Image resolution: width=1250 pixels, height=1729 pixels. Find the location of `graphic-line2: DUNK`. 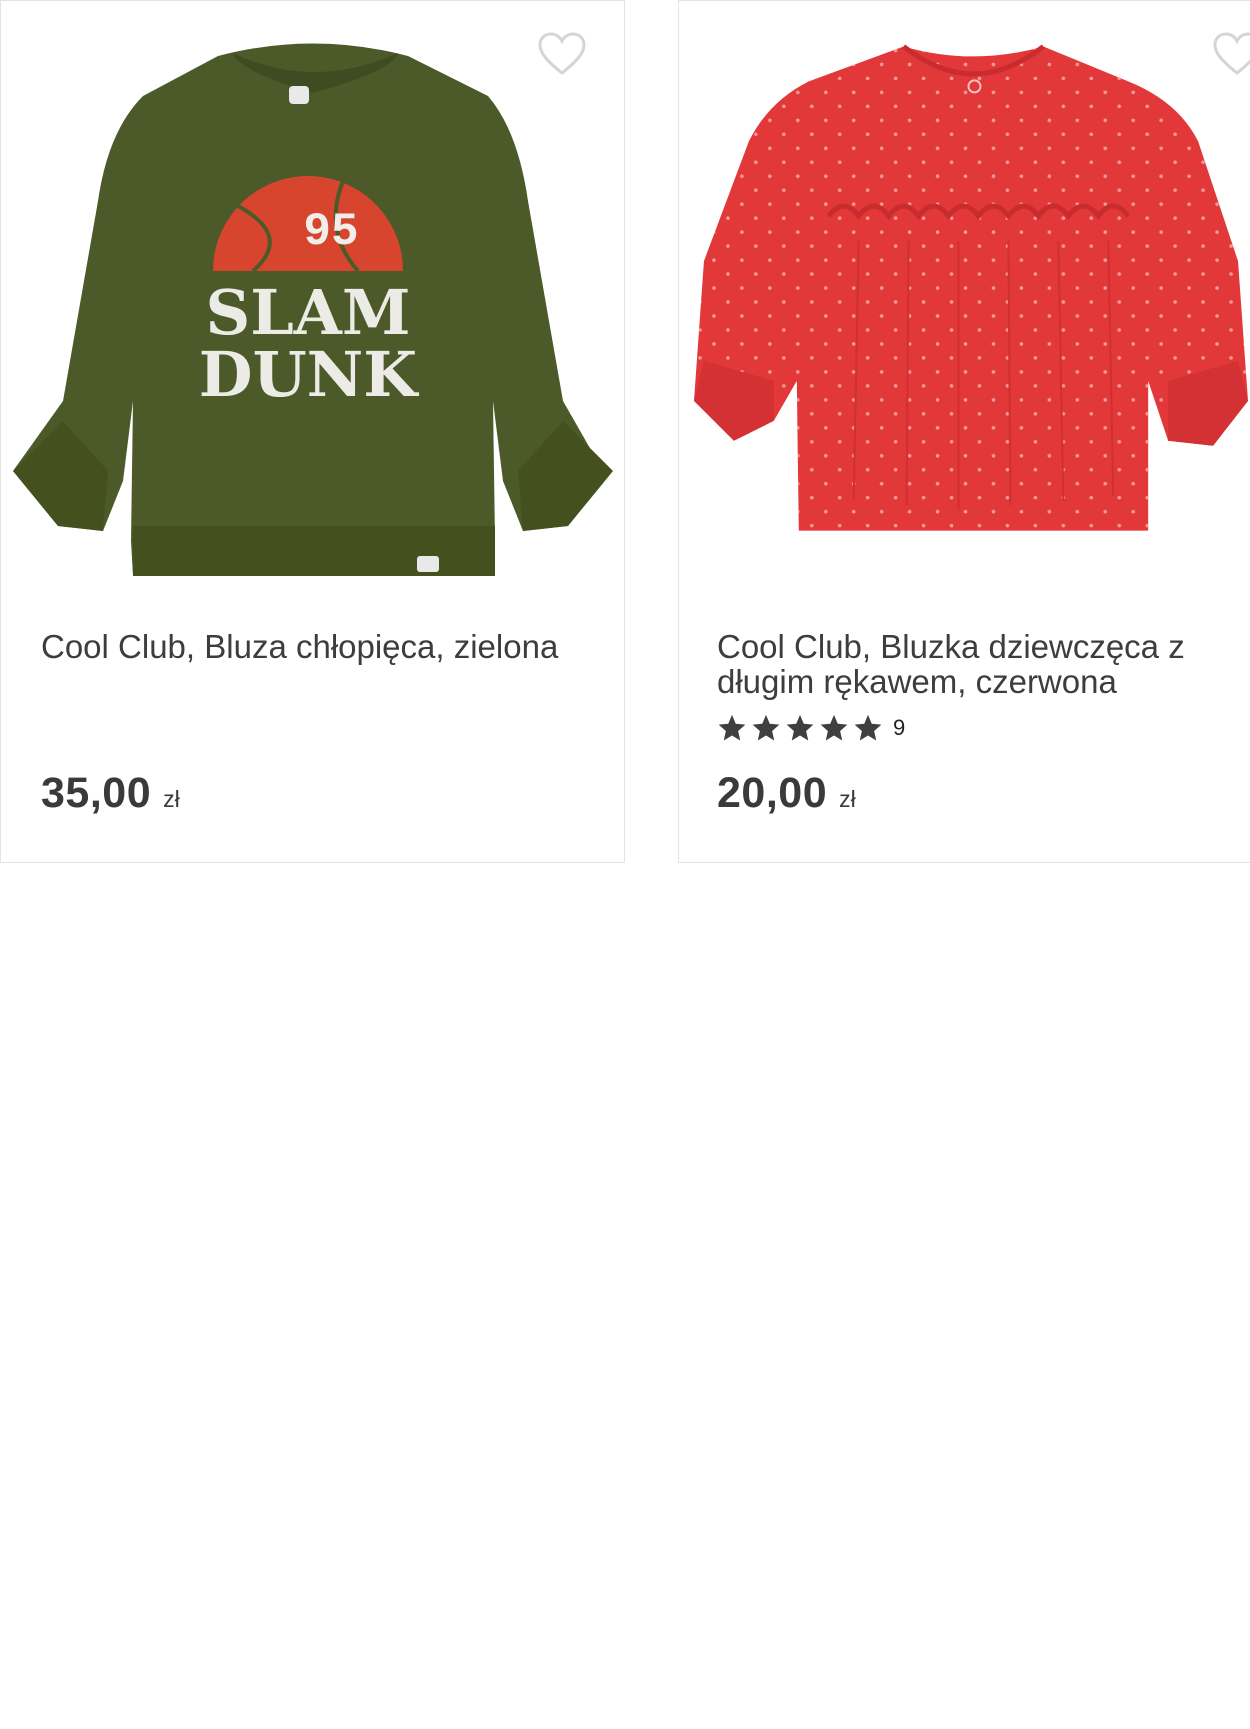

graphic-line2: DUNK is located at coordinates (308, 374).